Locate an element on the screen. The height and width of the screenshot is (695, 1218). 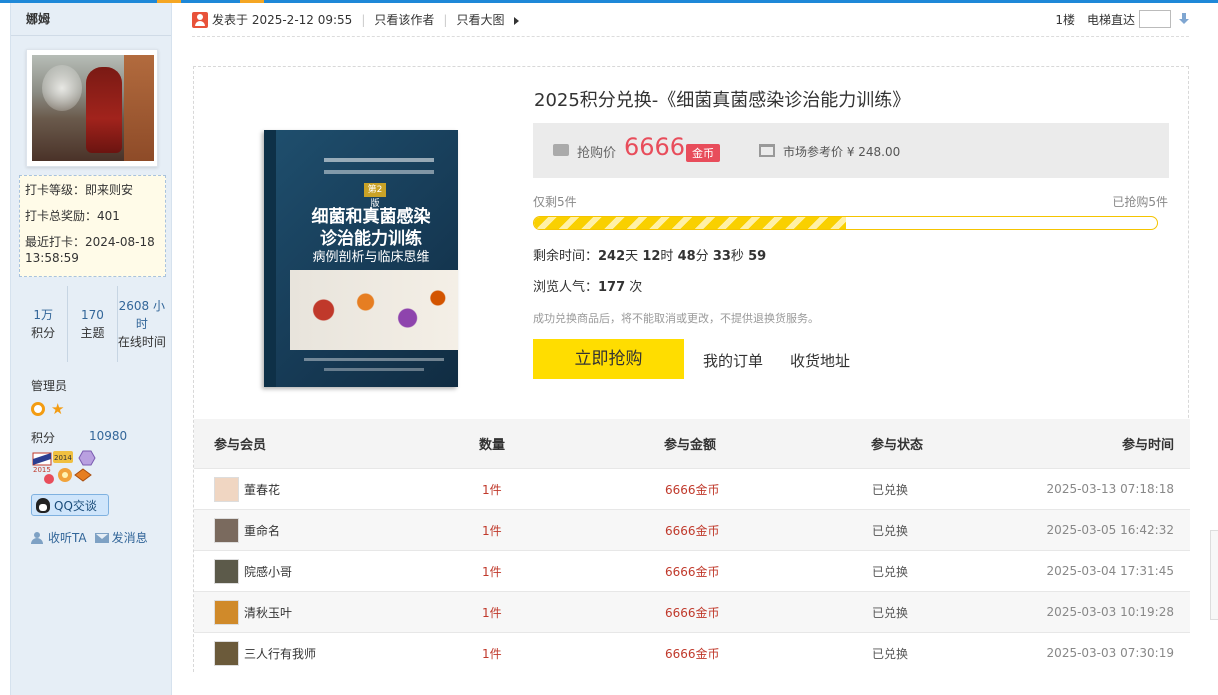
follow-label: 收听TA is located at coordinates (67, 538).